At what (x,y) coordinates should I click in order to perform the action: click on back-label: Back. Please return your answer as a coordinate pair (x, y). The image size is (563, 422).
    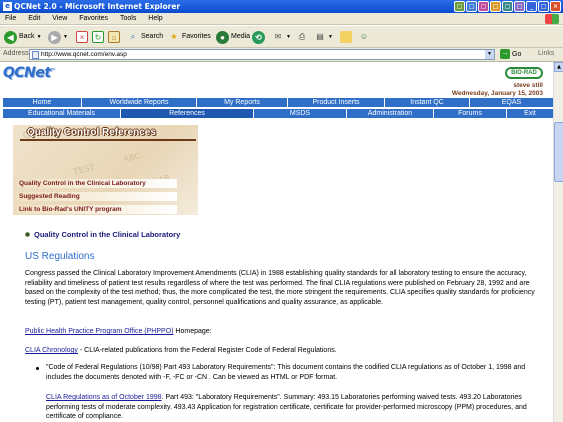
    Looking at the image, I should click on (27, 36).